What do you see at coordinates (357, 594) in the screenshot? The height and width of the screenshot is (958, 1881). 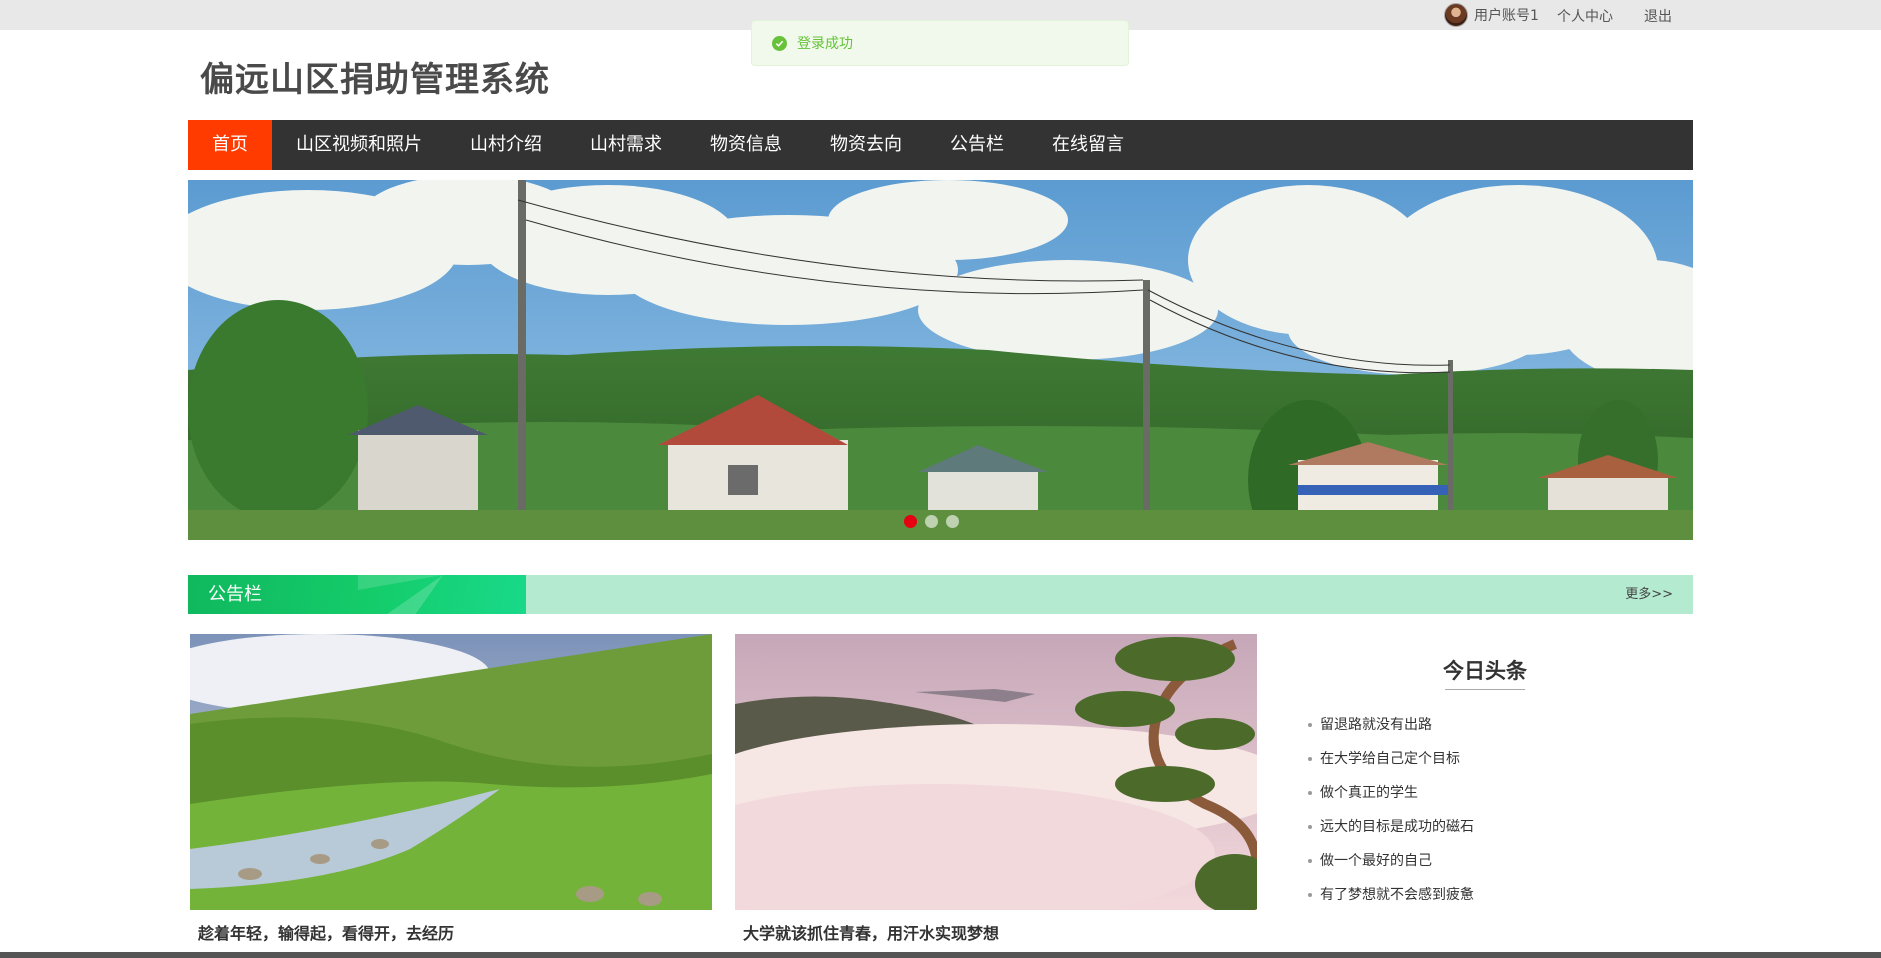 I see `notice-head: 公告栏` at bounding box center [357, 594].